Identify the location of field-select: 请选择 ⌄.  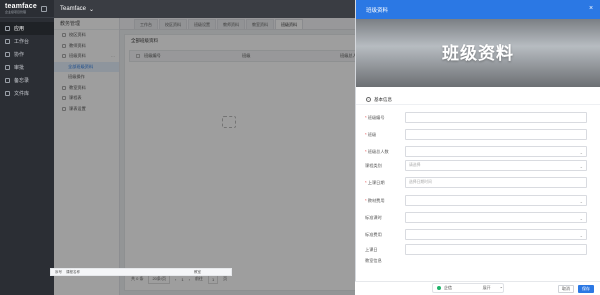
(496, 165).